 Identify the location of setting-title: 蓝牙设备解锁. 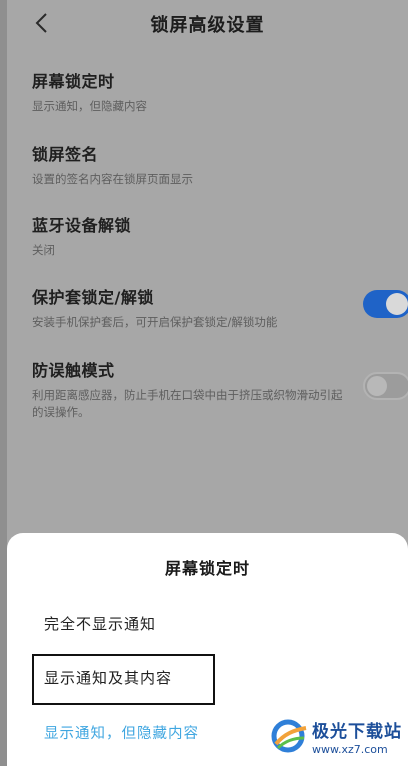
(82, 225).